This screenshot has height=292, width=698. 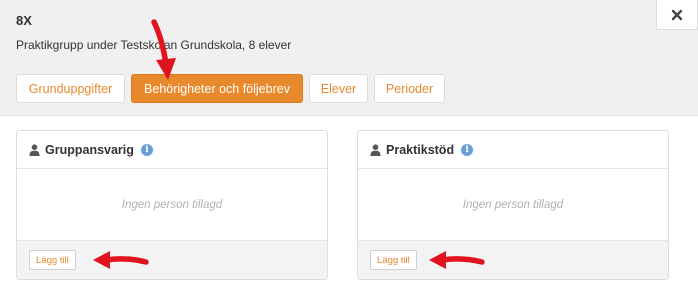 I want to click on tab-grunduppgifter: Grunduppgifter, so click(x=70, y=88).